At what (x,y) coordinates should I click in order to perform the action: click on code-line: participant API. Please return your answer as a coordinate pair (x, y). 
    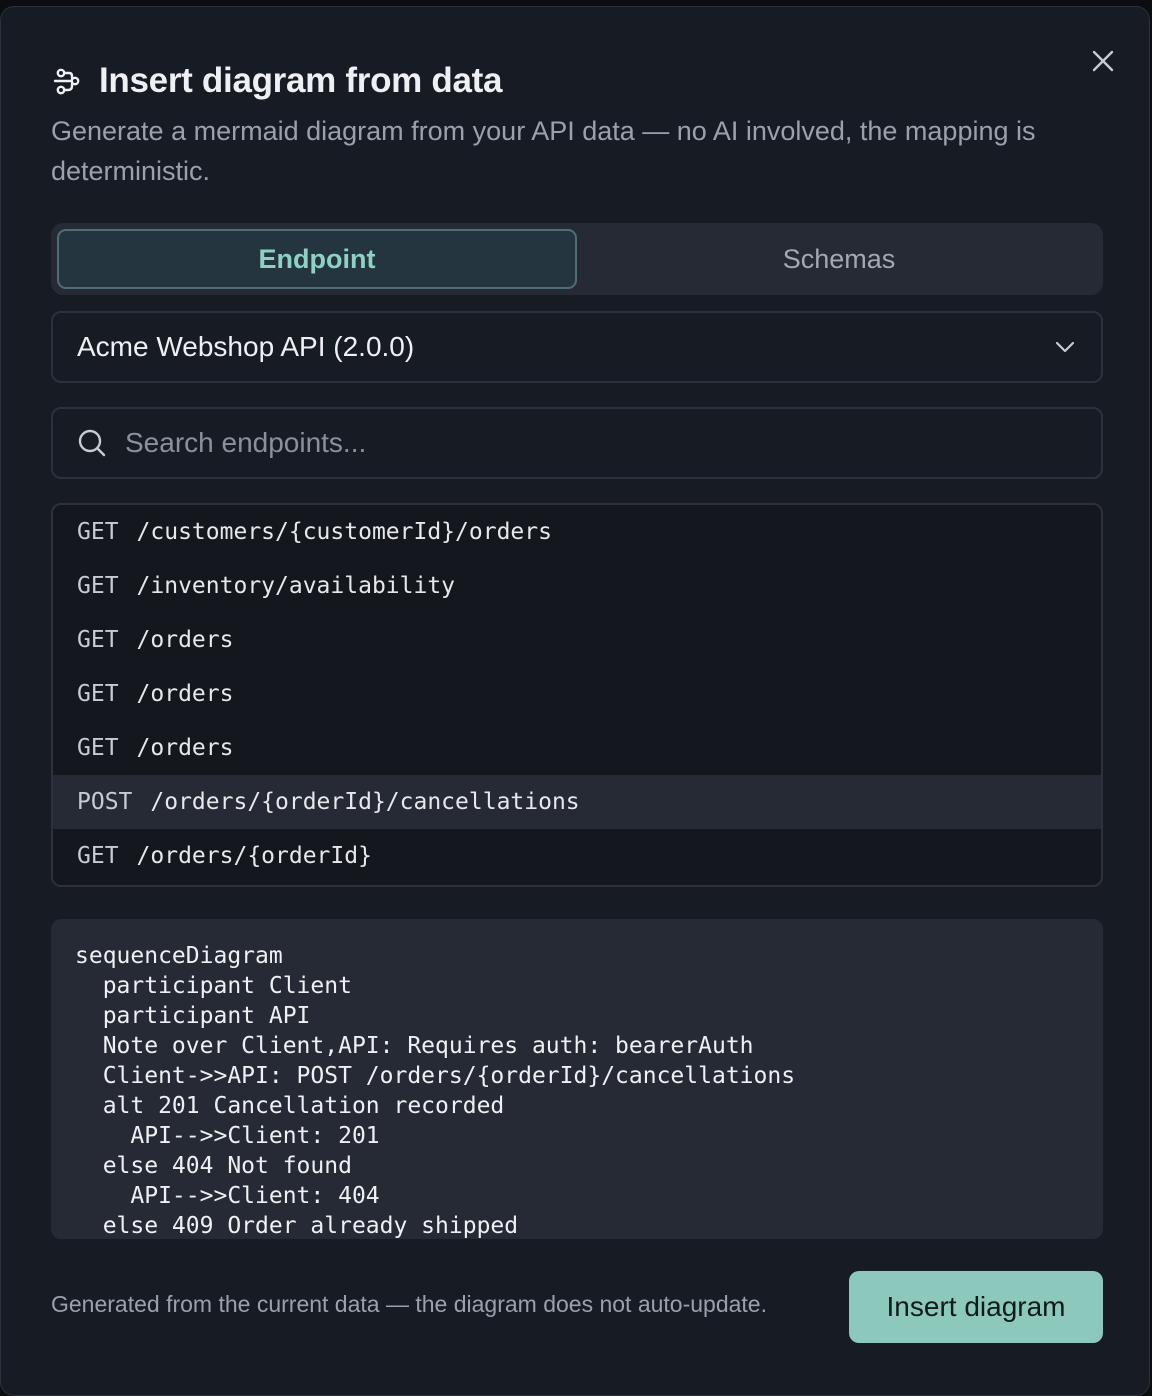
    Looking at the image, I should click on (193, 1016).